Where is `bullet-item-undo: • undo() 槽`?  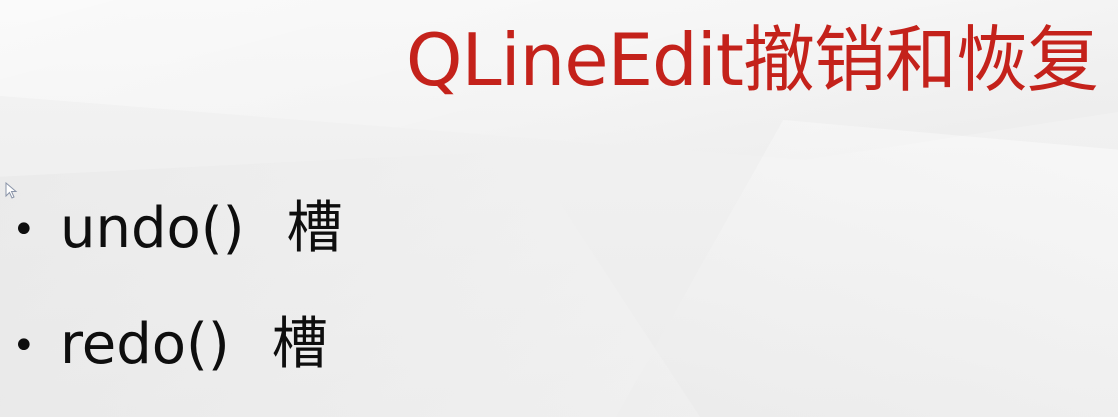
bullet-item-undo: • undo() 槽 is located at coordinates (177, 229).